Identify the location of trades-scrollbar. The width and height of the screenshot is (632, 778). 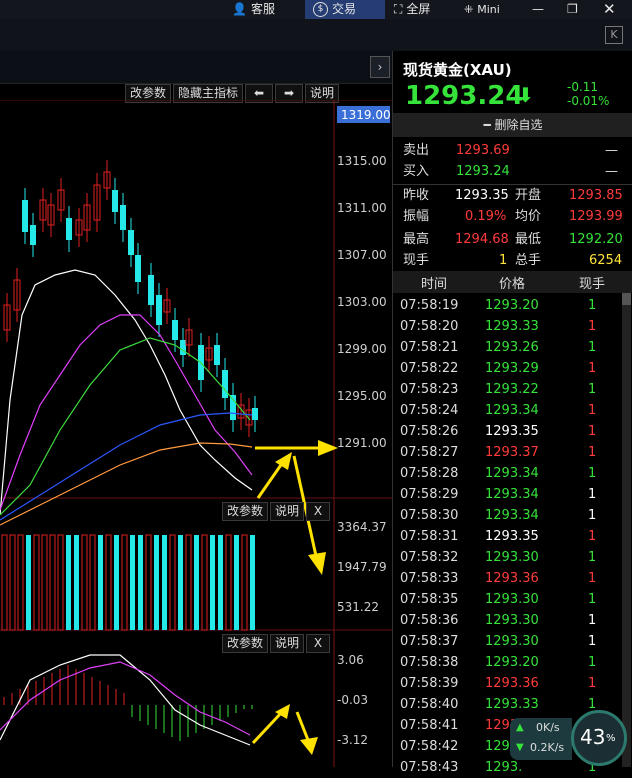
(626, 530).